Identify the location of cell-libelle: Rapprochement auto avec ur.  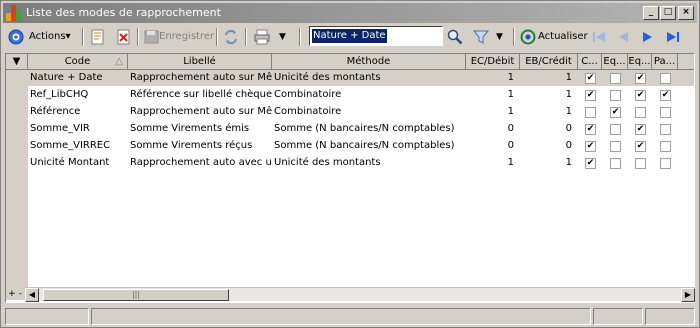
(200, 163).